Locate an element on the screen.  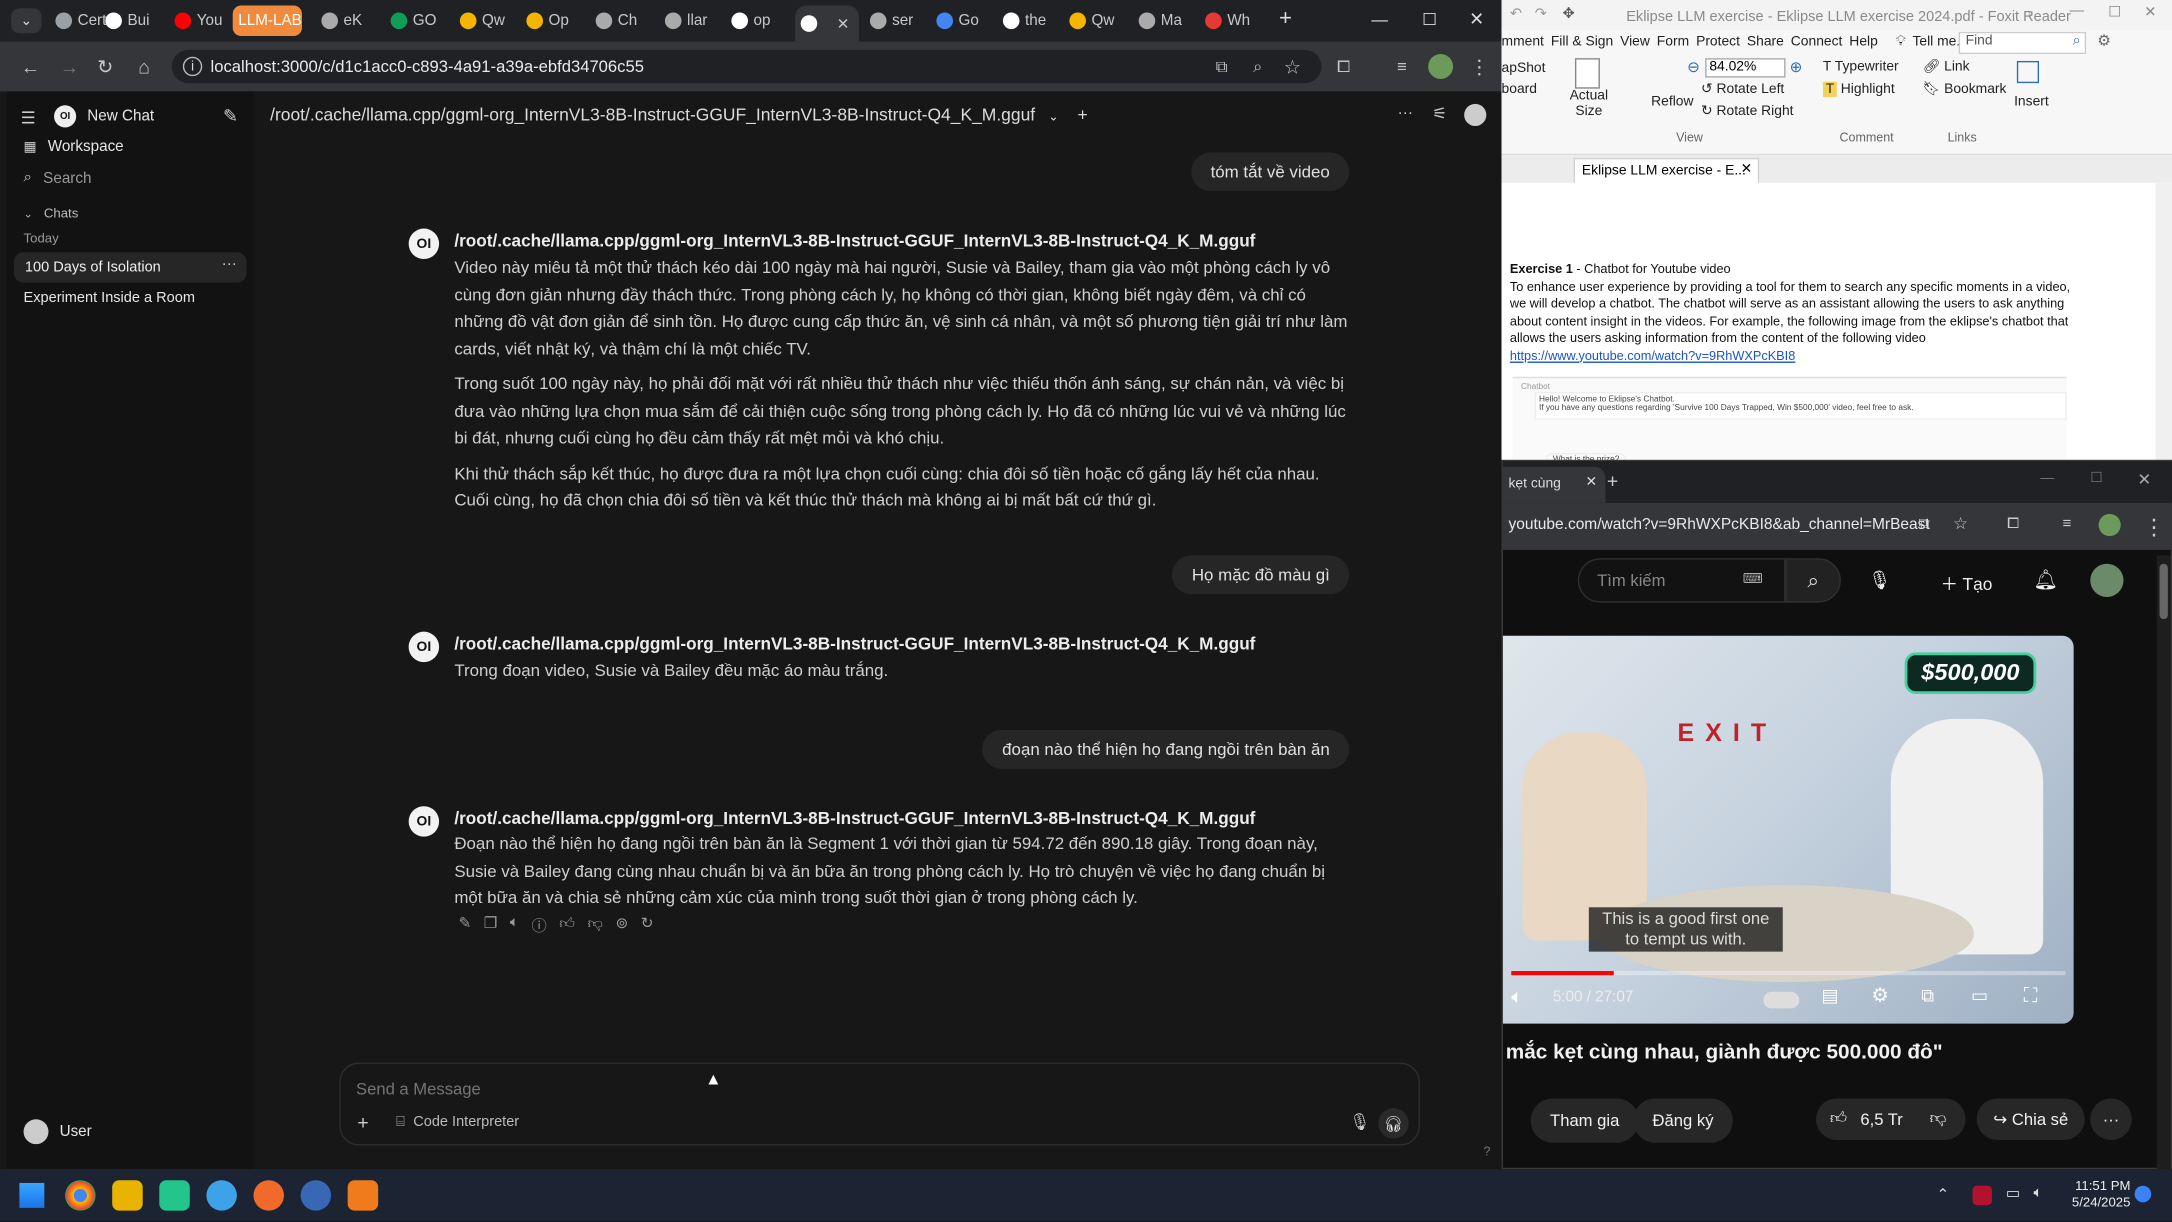
chat-item-active: 100 Days of Isolation ··· is located at coordinates (130, 267).